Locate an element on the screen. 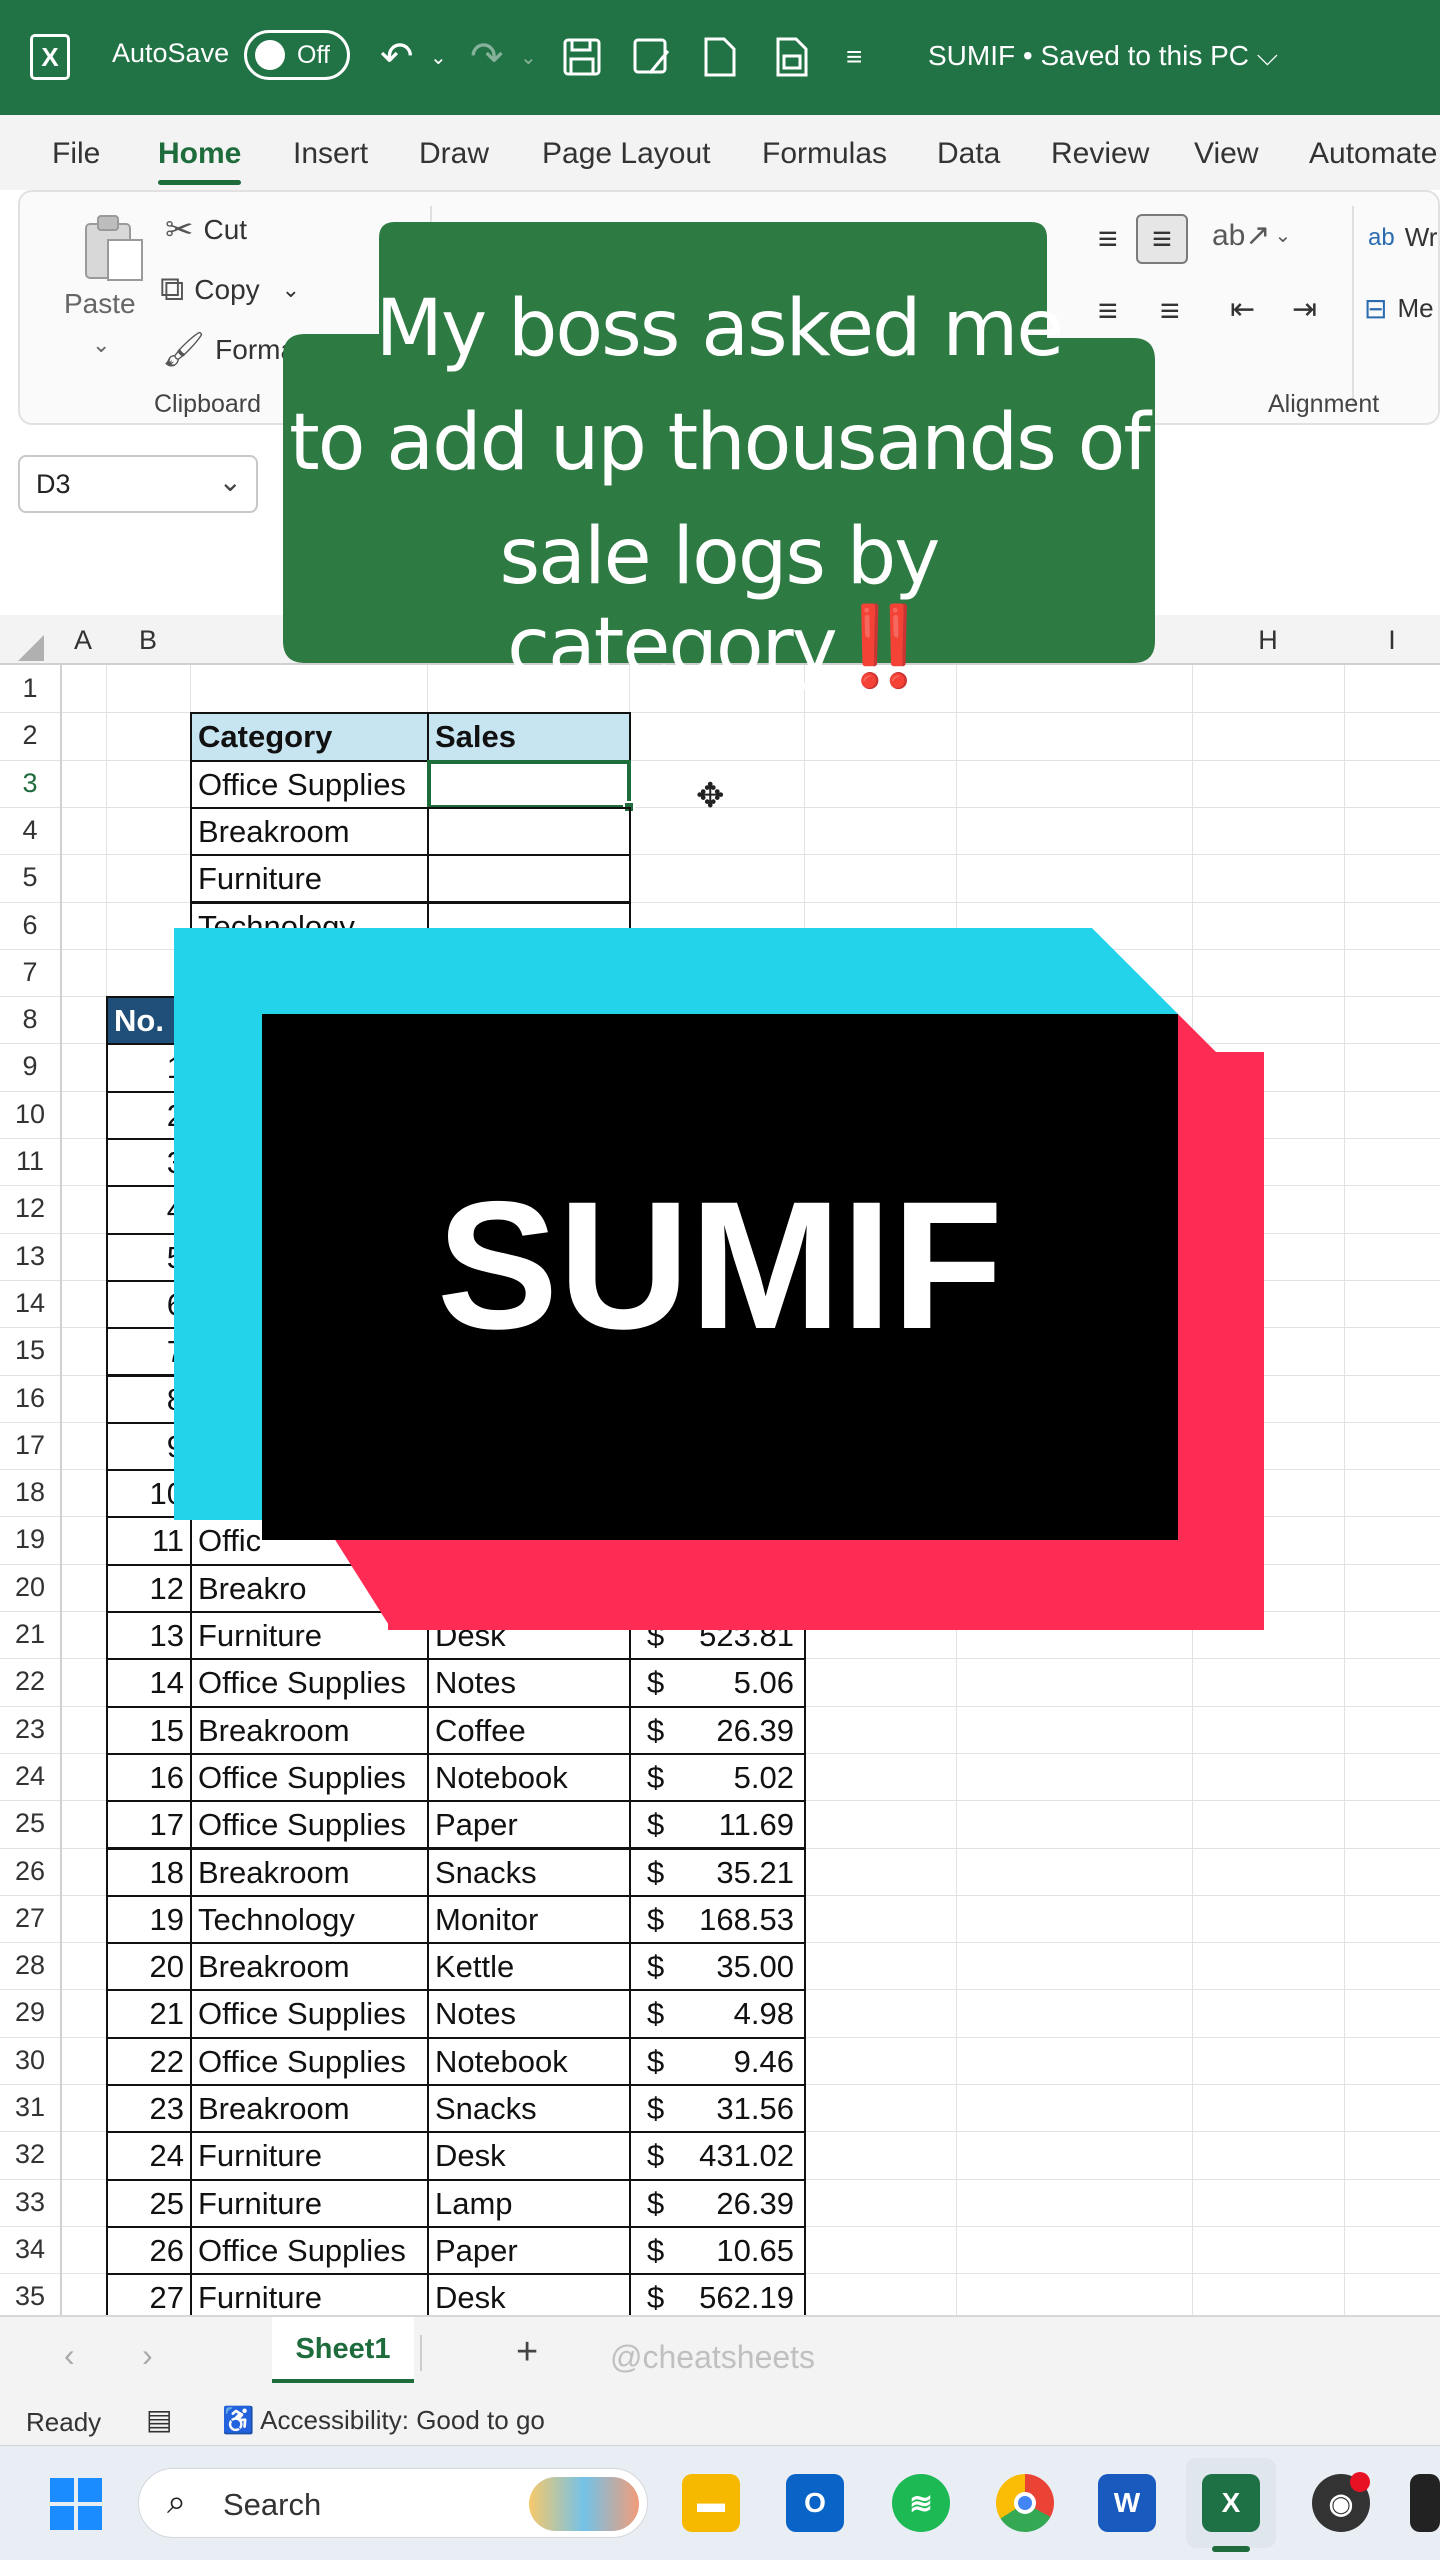  increase-indent-icon: ⇥ is located at coordinates (1304, 309).